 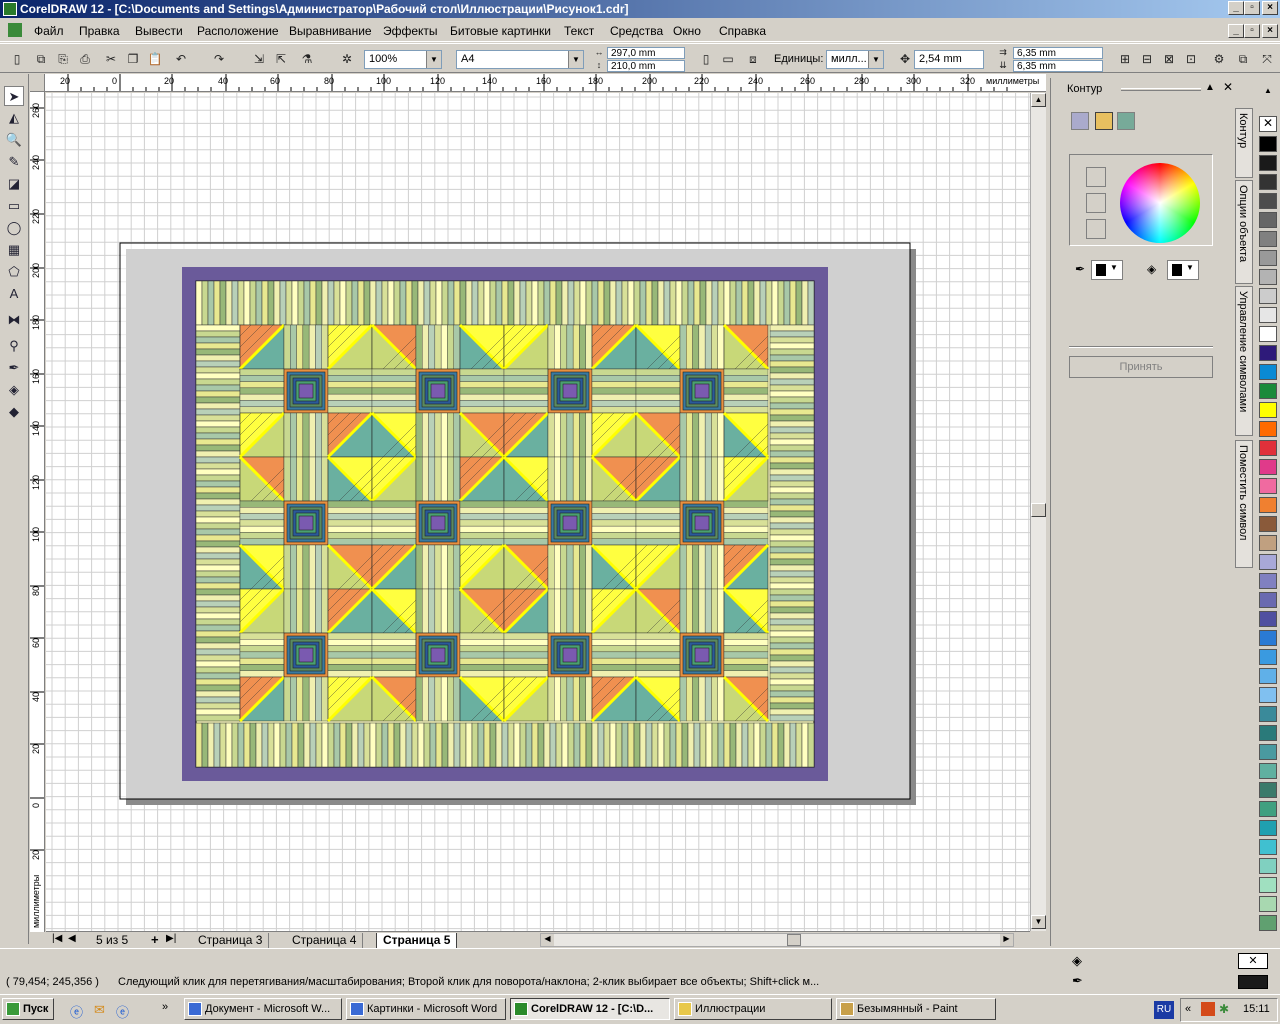 What do you see at coordinates (706, 59) in the screenshot?
I see `portrait-icon: ▯` at bounding box center [706, 59].